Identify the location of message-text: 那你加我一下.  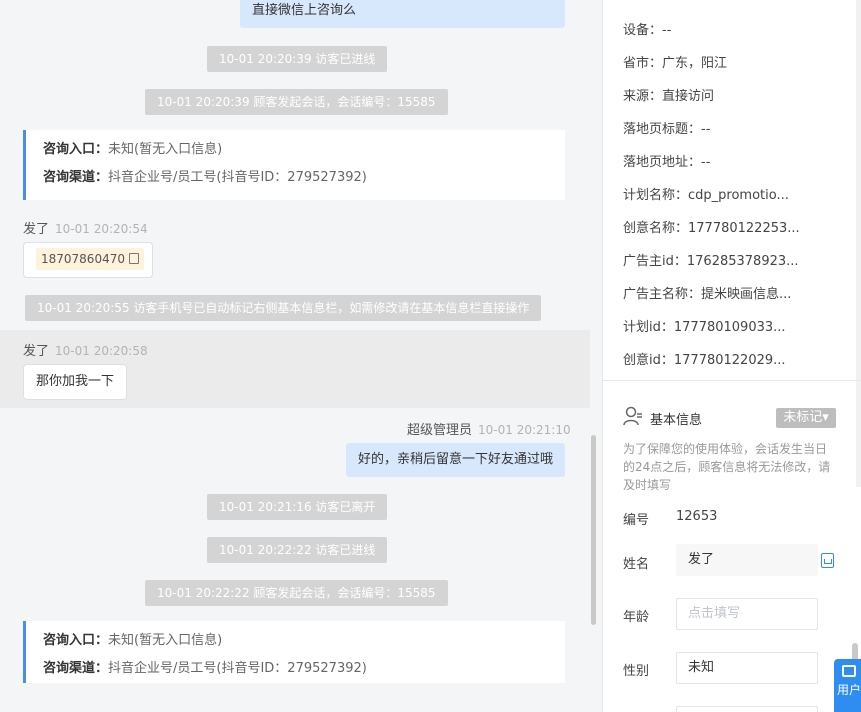
(75, 381).